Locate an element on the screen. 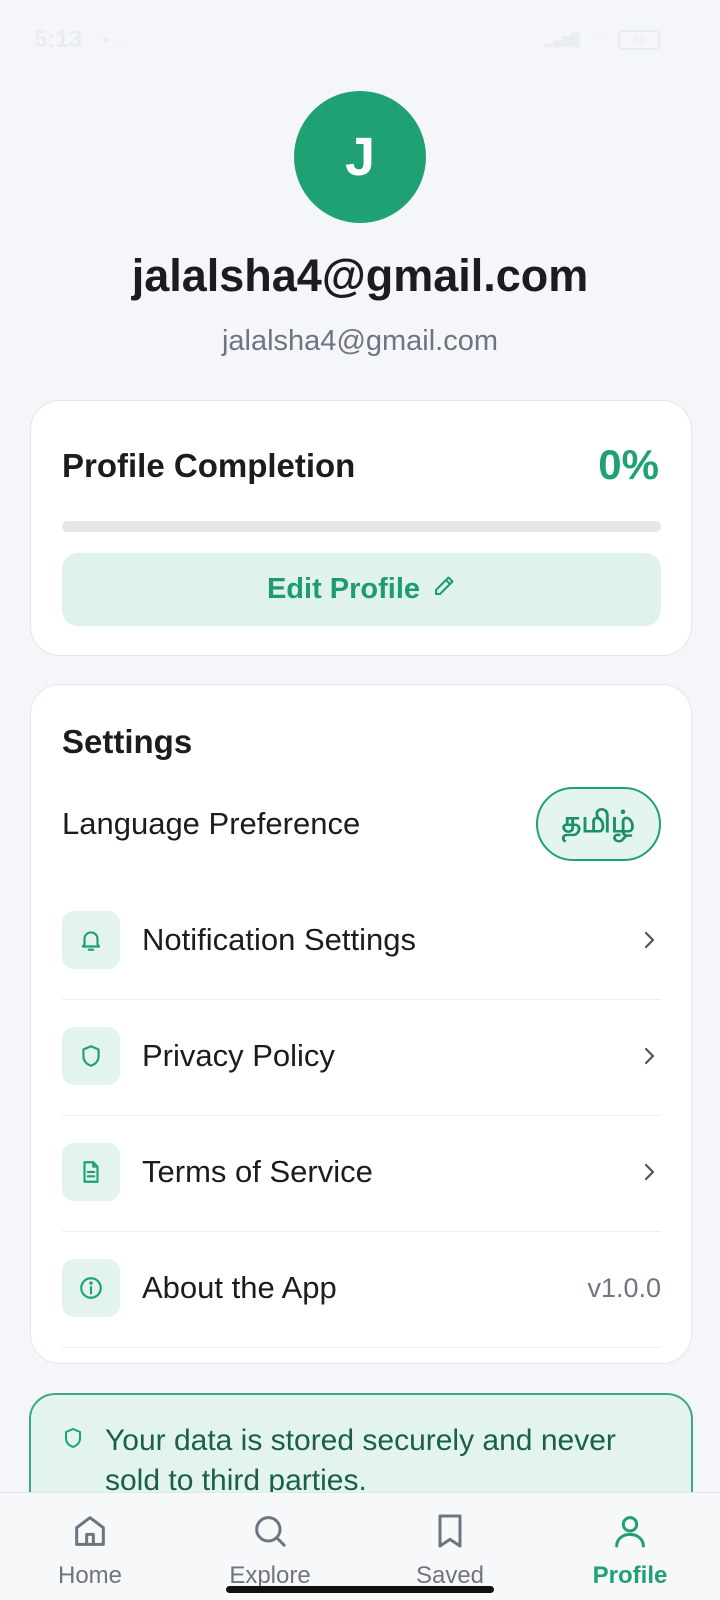  nav-profile-label: Profile is located at coordinates (630, 1575).